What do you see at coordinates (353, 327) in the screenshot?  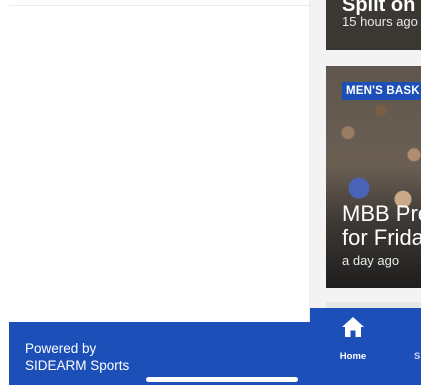 I see `home-icon` at bounding box center [353, 327].